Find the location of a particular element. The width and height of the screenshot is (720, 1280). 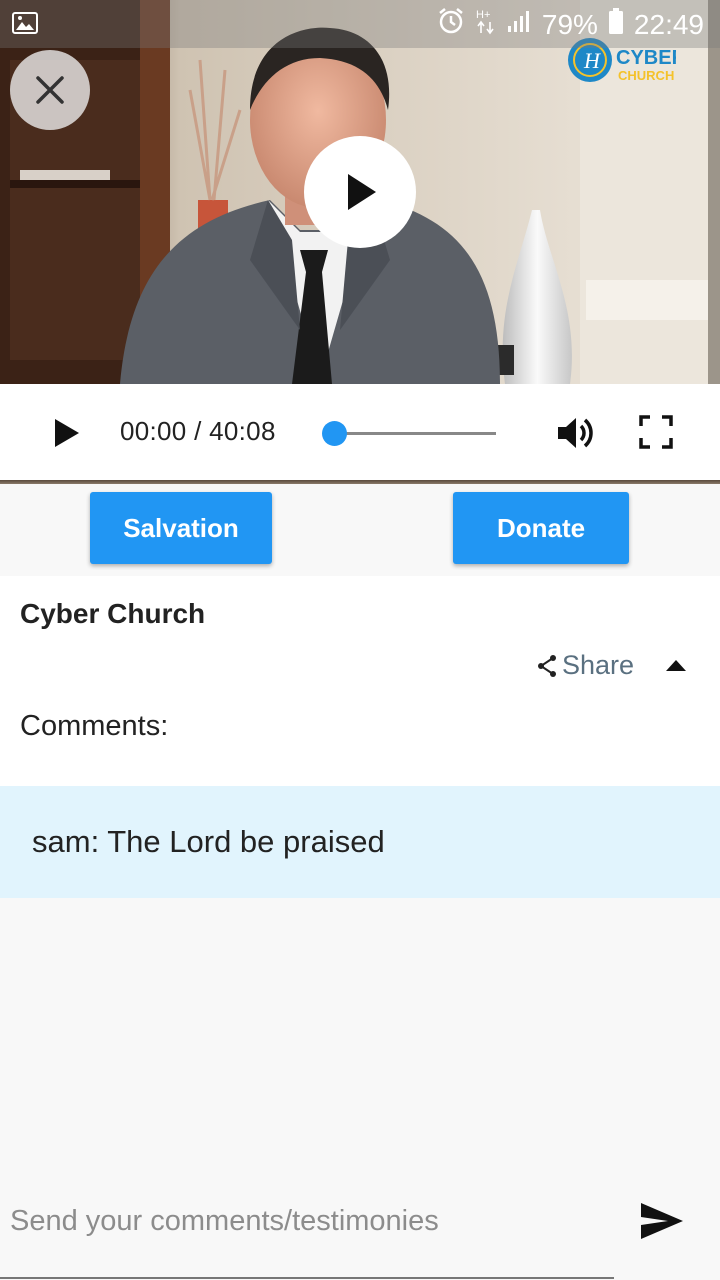

close-icon is located at coordinates (50, 90).